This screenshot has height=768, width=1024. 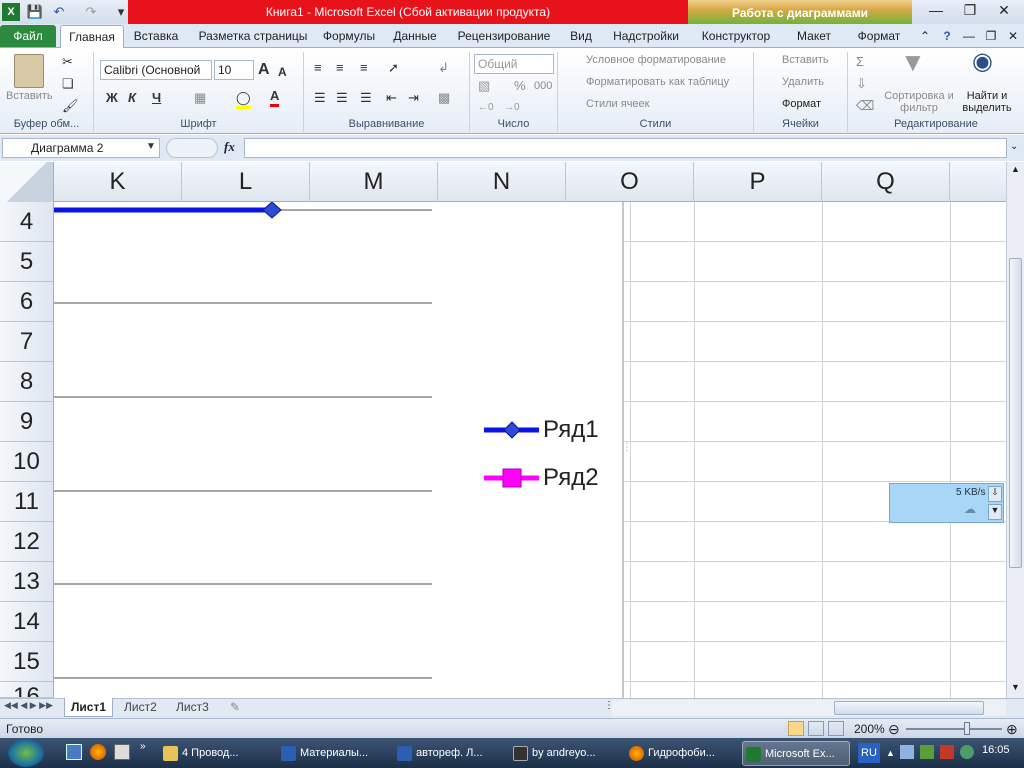 I want to click on language-indicator: RU, so click(x=869, y=753).